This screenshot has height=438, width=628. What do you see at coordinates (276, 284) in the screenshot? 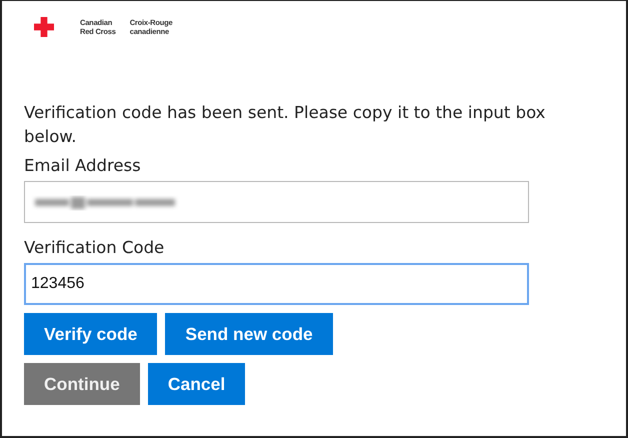
I see `input-field: 123456` at bounding box center [276, 284].